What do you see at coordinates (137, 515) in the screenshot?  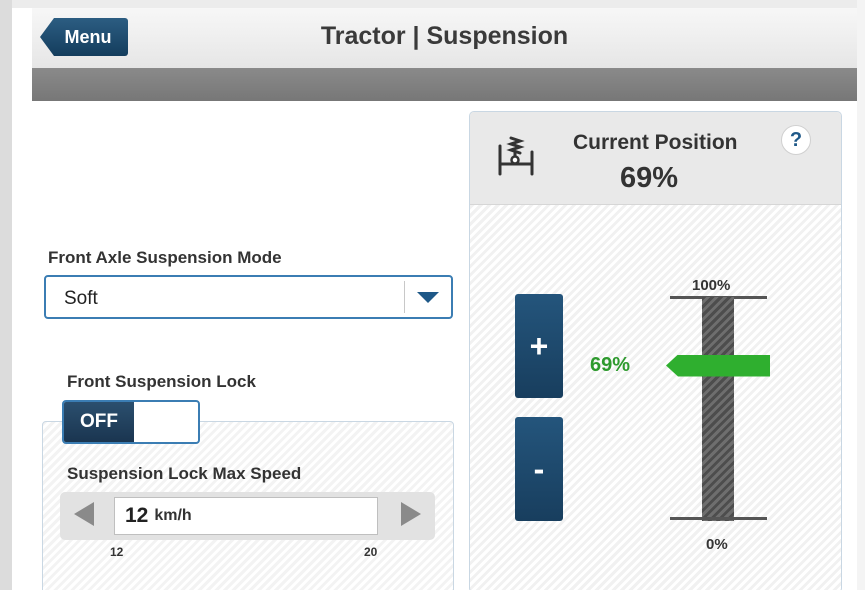 I see `max-speed-value: 12` at bounding box center [137, 515].